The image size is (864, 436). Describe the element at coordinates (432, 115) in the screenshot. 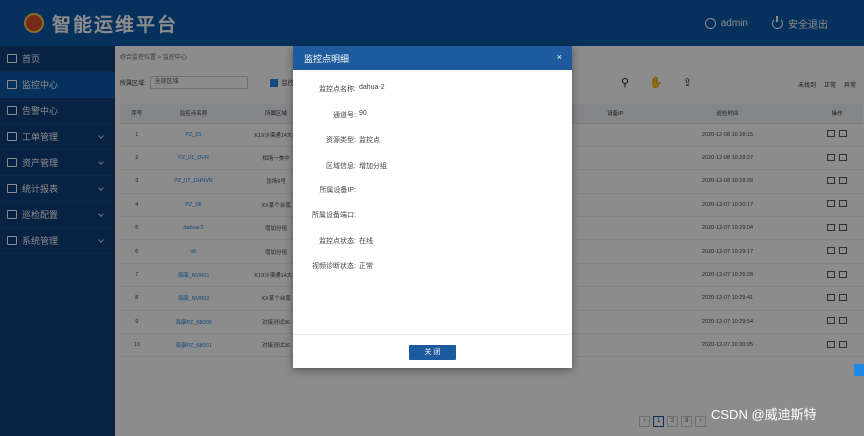

I see `detail-field: 通道号: 90` at that location.